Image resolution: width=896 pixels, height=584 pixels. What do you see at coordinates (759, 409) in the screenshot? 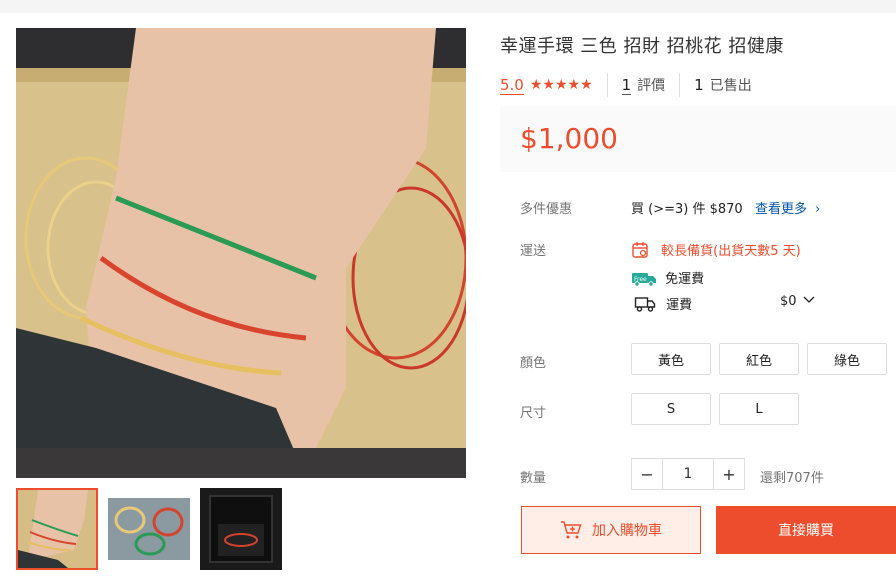
I see `size-option-l: L` at bounding box center [759, 409].